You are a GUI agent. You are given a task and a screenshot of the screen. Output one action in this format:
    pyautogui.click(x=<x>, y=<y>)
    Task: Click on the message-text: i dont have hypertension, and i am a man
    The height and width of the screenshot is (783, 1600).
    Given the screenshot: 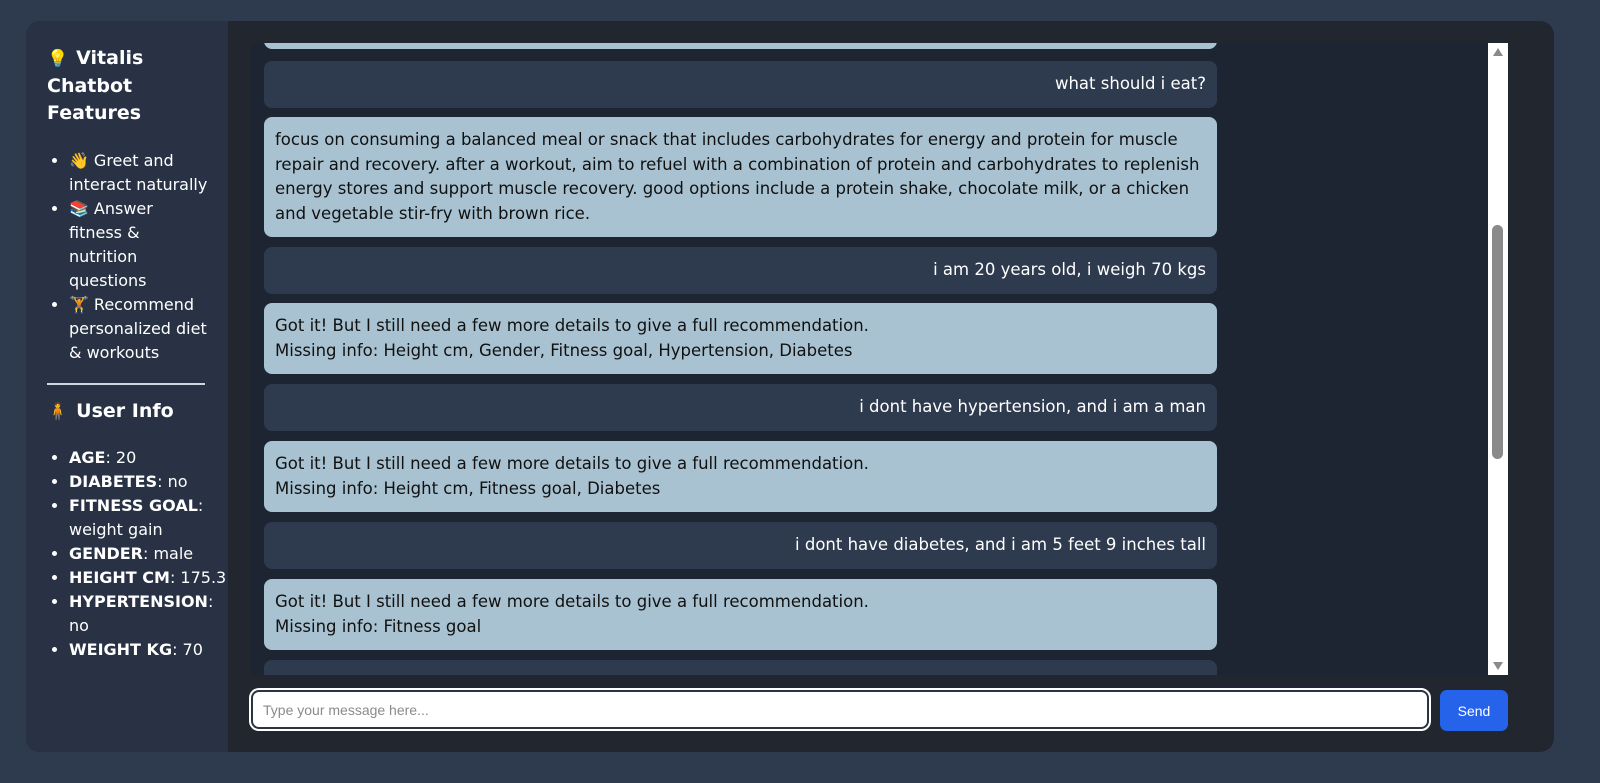 What is the action you would take?
    pyautogui.click(x=1032, y=406)
    